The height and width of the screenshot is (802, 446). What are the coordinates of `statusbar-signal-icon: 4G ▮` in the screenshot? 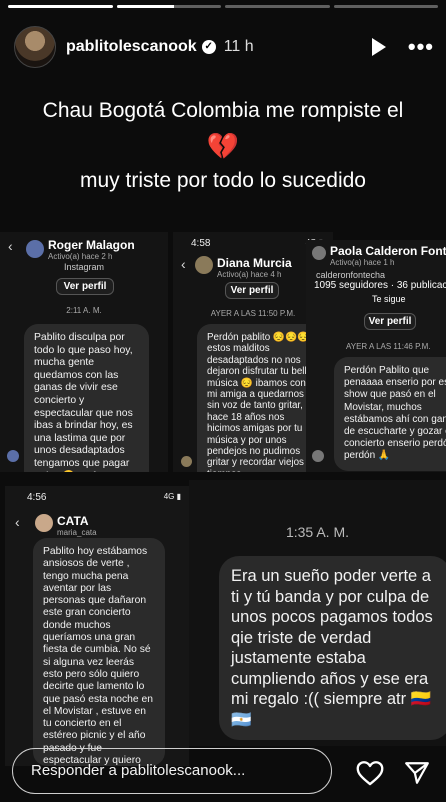 It's located at (172, 496).